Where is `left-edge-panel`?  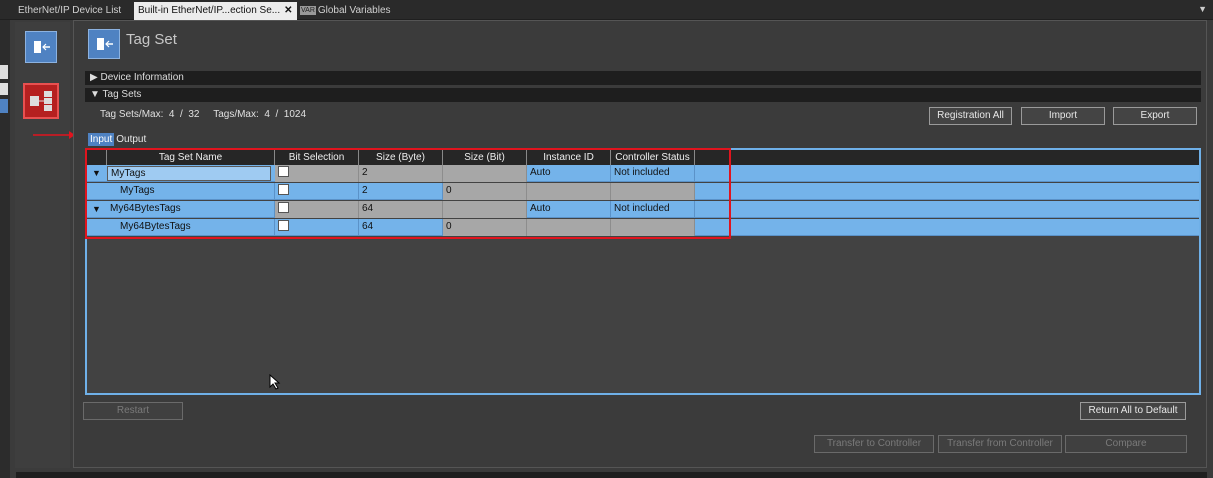 left-edge-panel is located at coordinates (5, 249).